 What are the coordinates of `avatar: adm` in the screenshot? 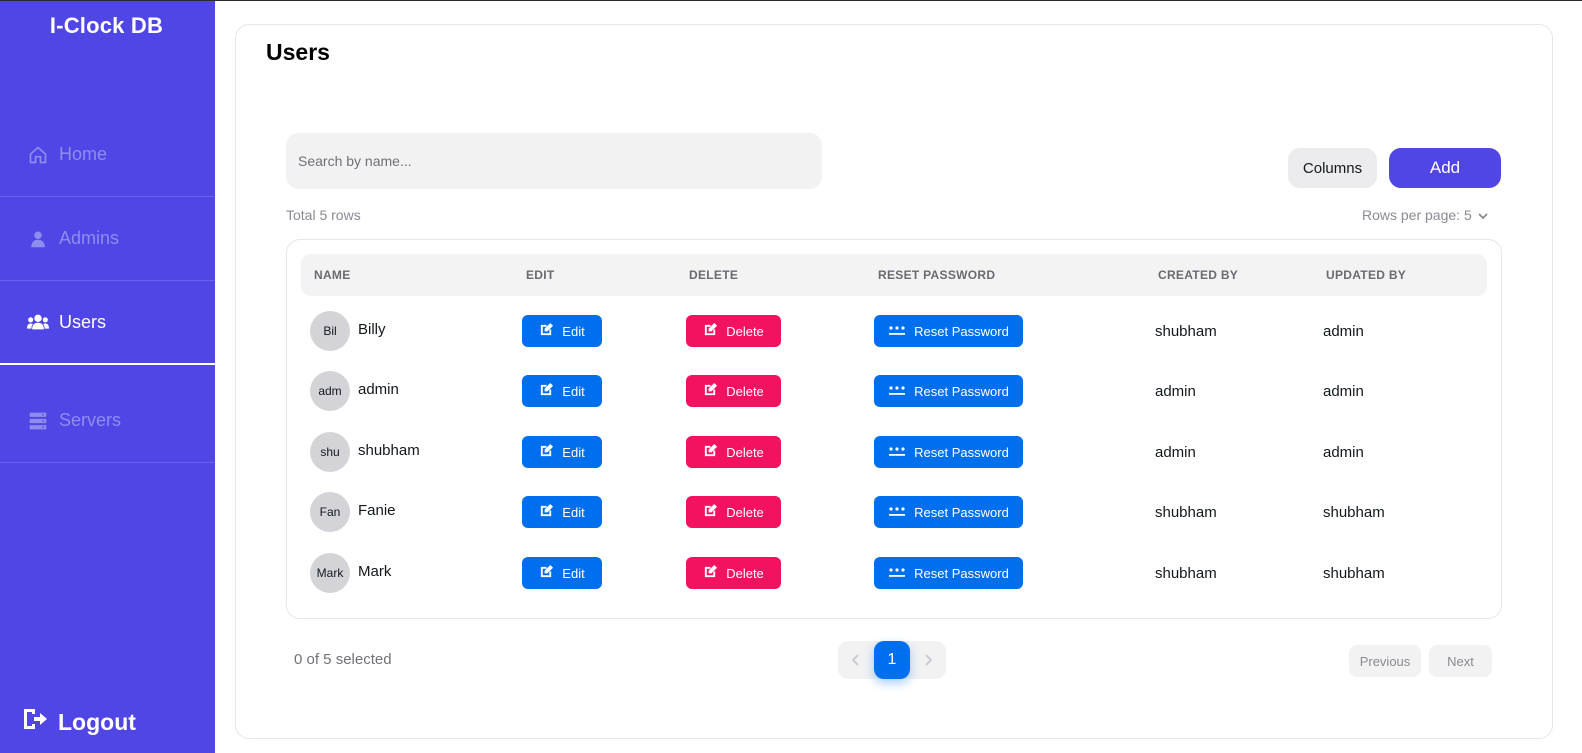 It's located at (330, 391).